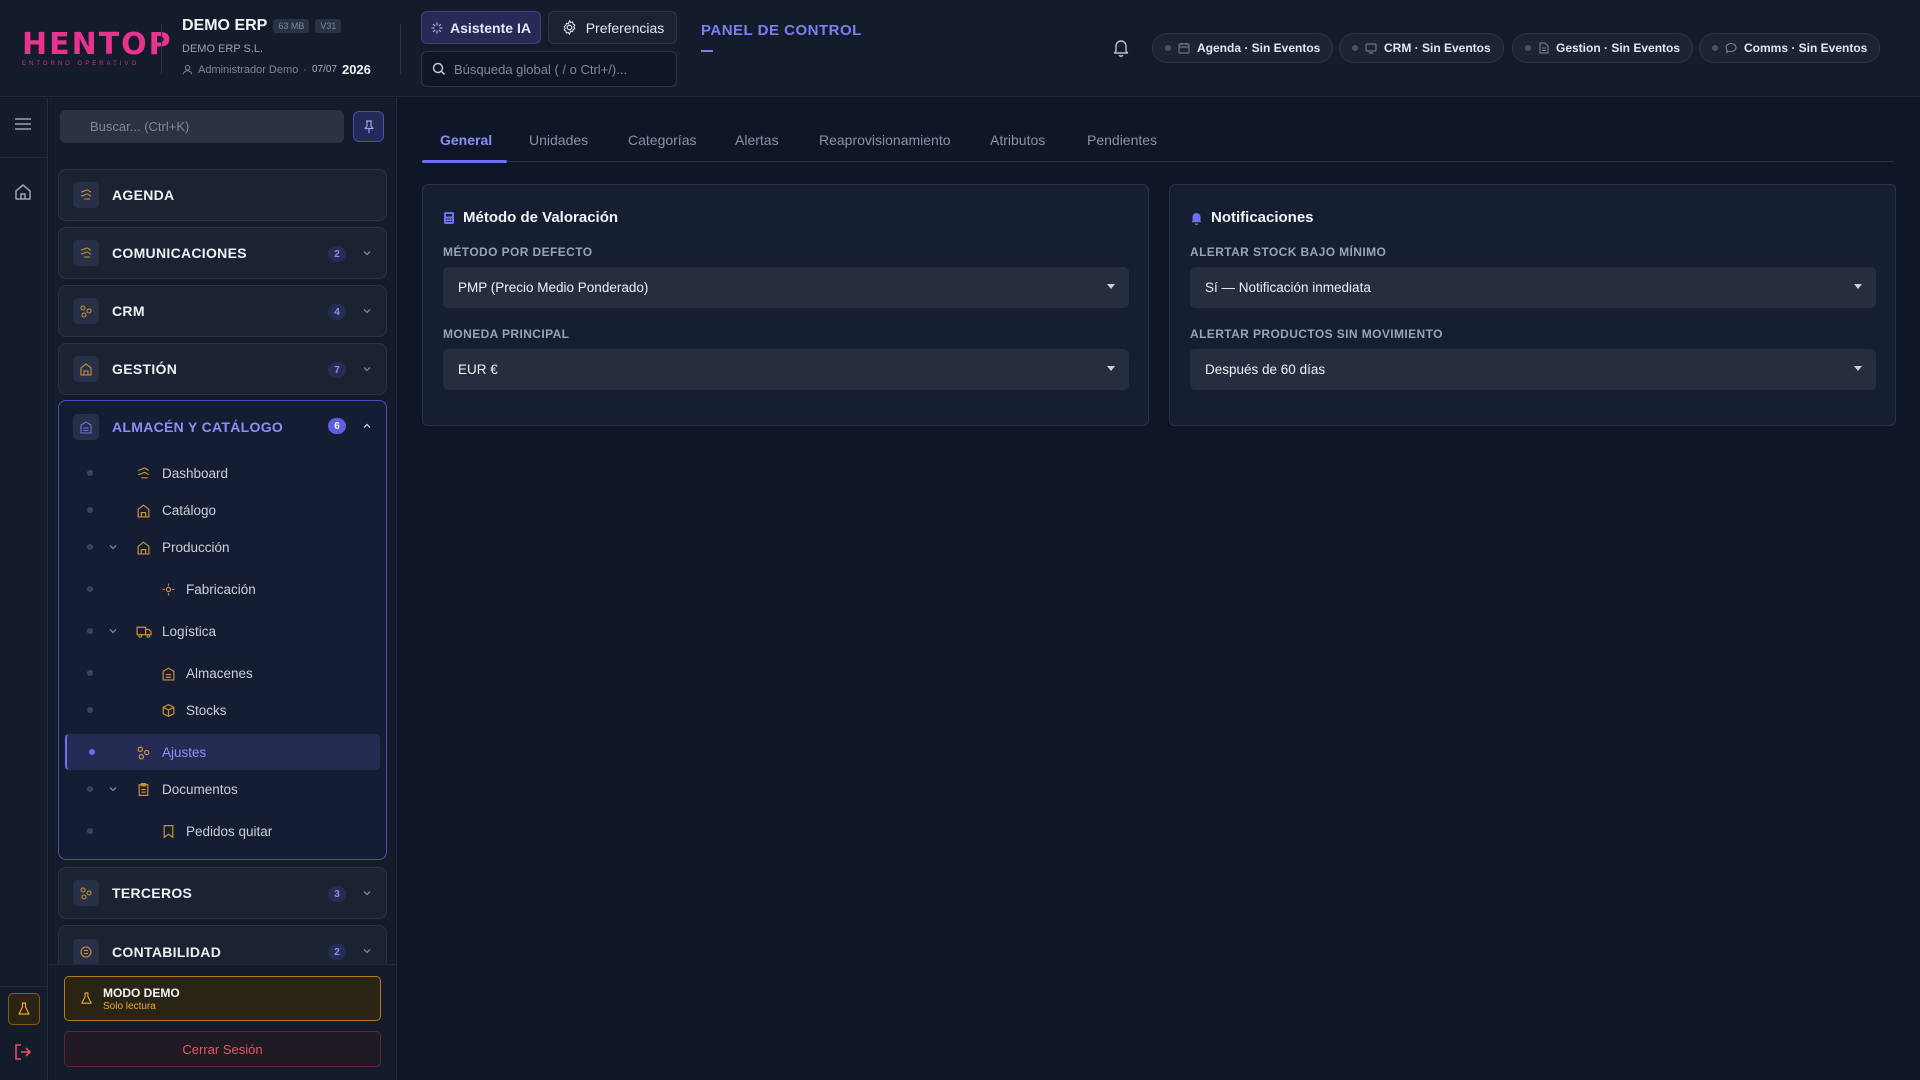 This screenshot has width=1920, height=1080. What do you see at coordinates (1533, 369) in the screenshot?
I see `no-movement-alert-select: Después de 60 días` at bounding box center [1533, 369].